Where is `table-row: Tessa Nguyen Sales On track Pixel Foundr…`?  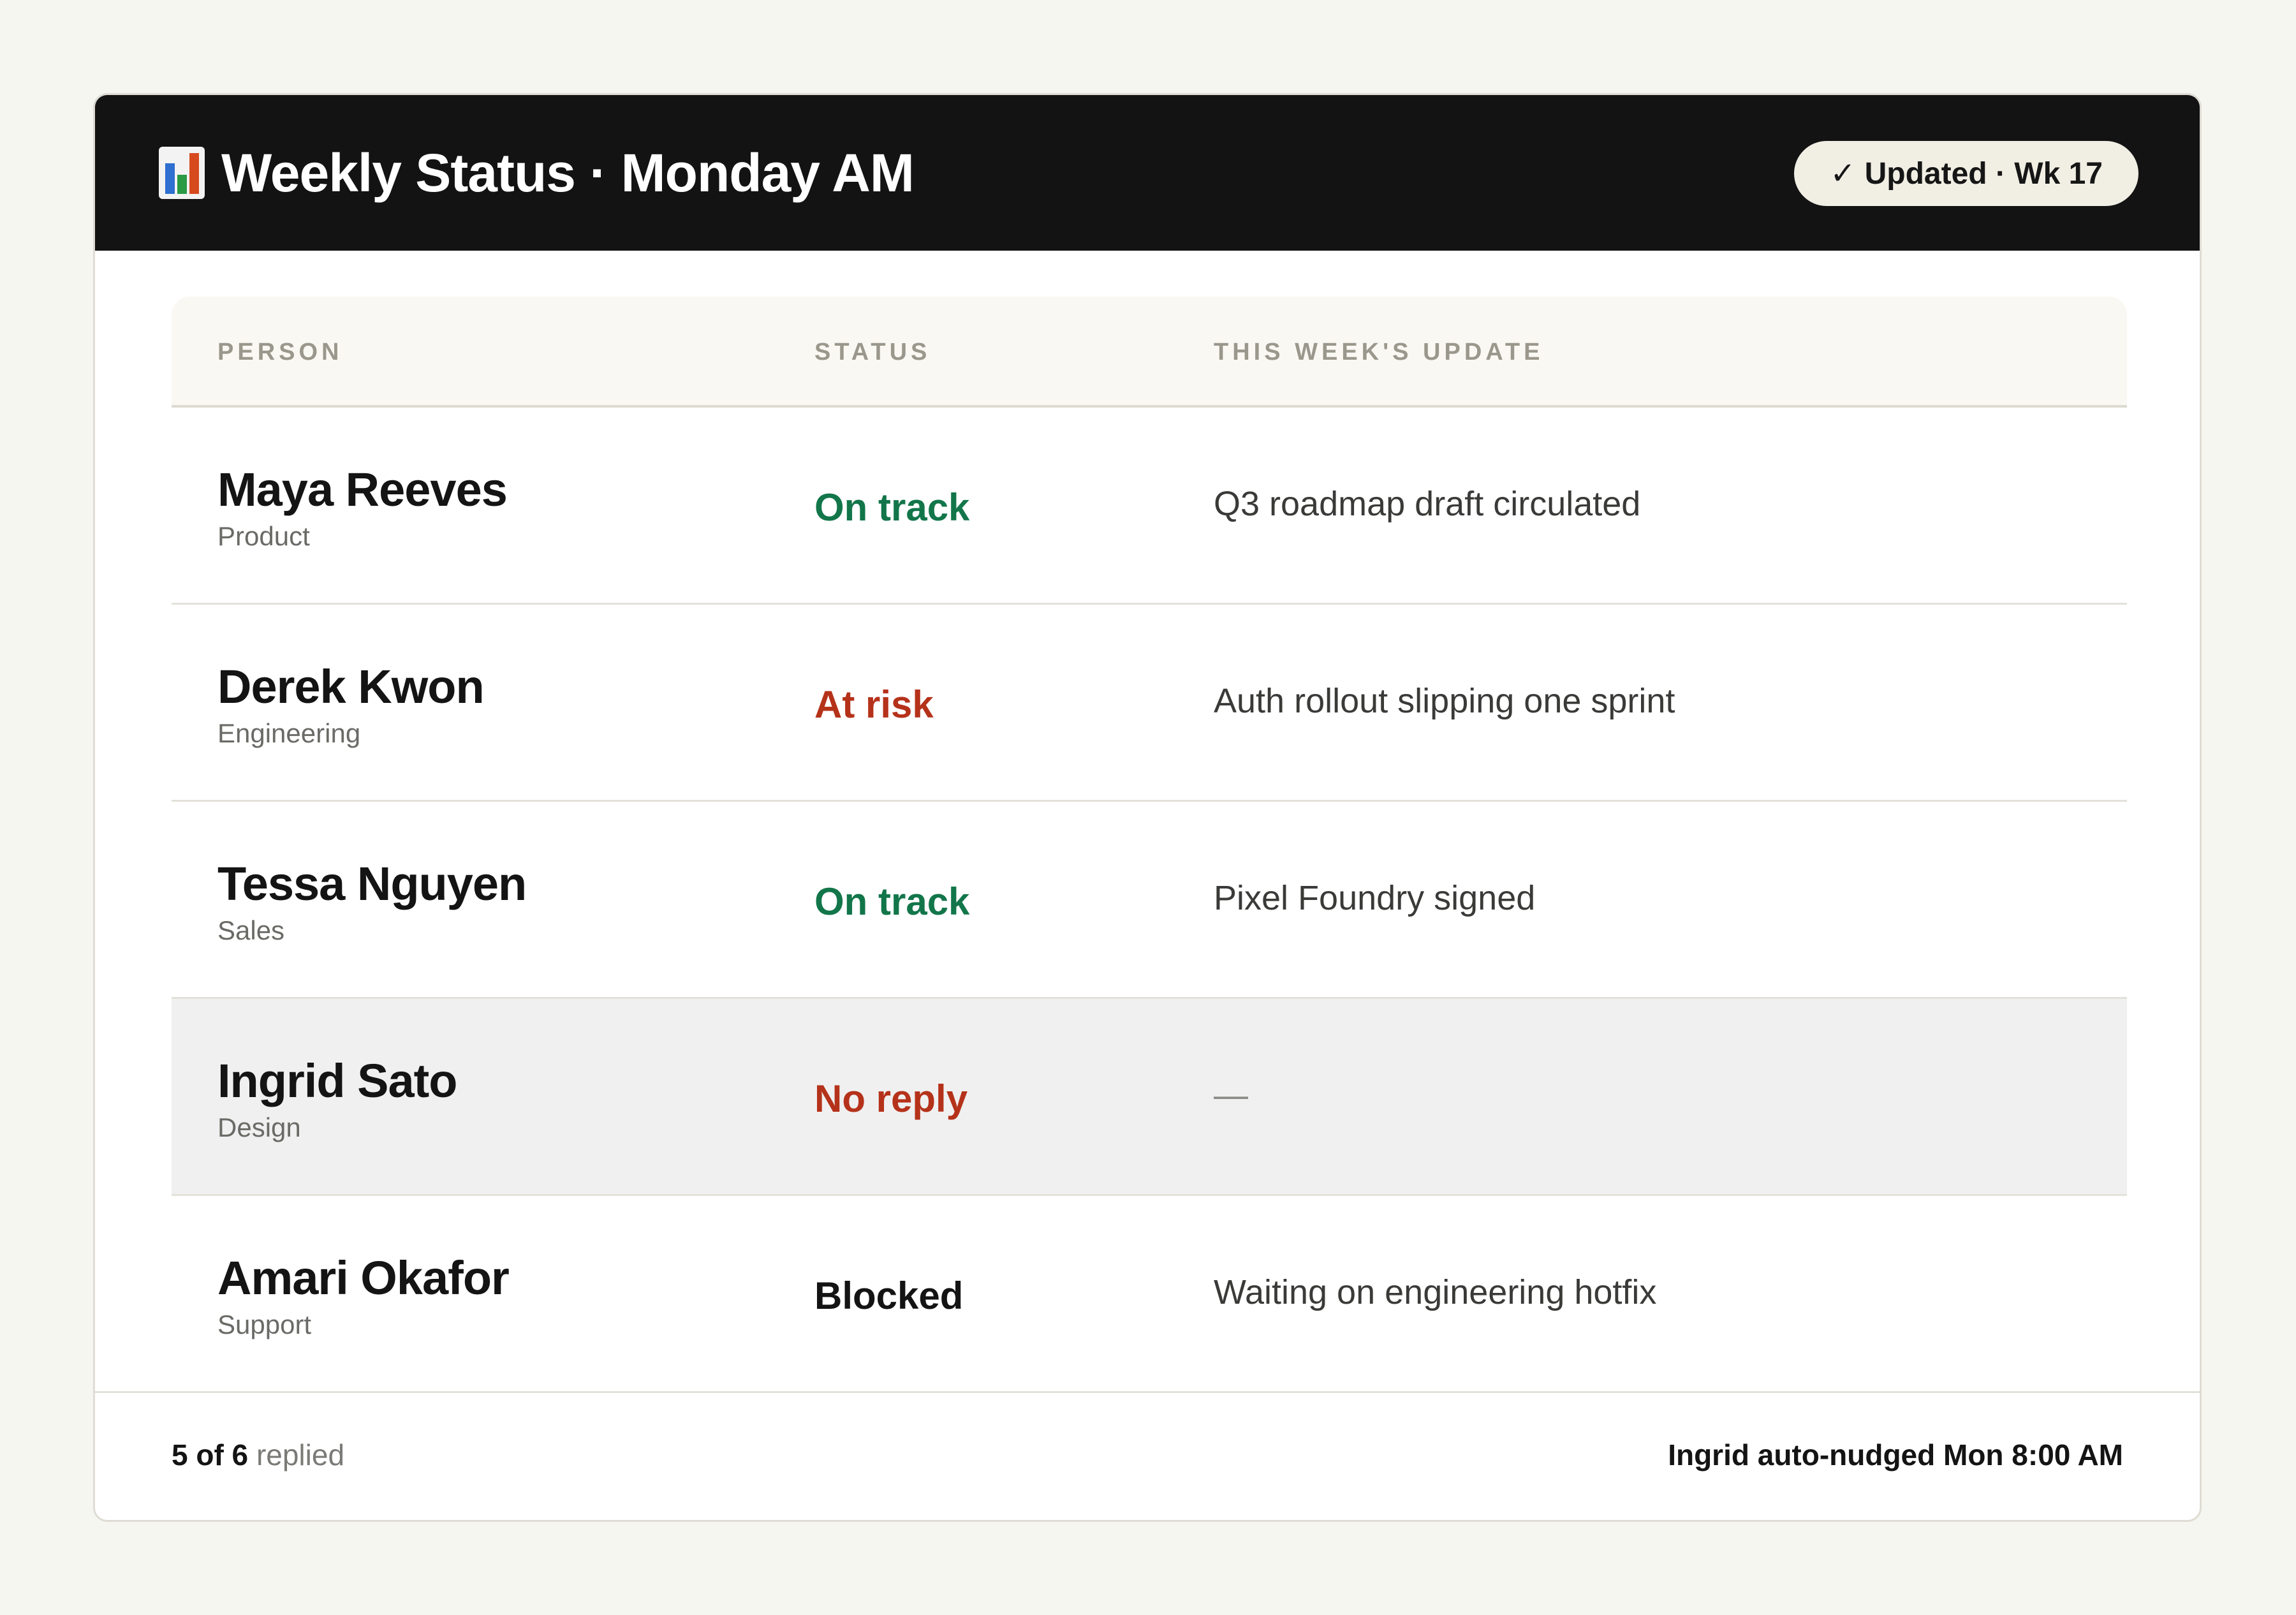
table-row: Tessa Nguyen Sales On track Pixel Foundr… is located at coordinates (1149, 900).